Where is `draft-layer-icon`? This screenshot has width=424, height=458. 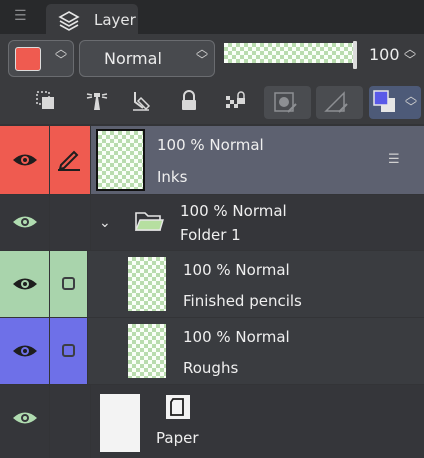 draft-layer-icon is located at coordinates (142, 101).